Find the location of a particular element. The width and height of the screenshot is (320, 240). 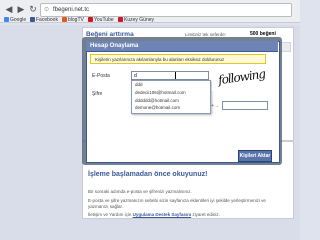

autocomplete-option: dedecii106@hotmail.com is located at coordinates (160, 92).